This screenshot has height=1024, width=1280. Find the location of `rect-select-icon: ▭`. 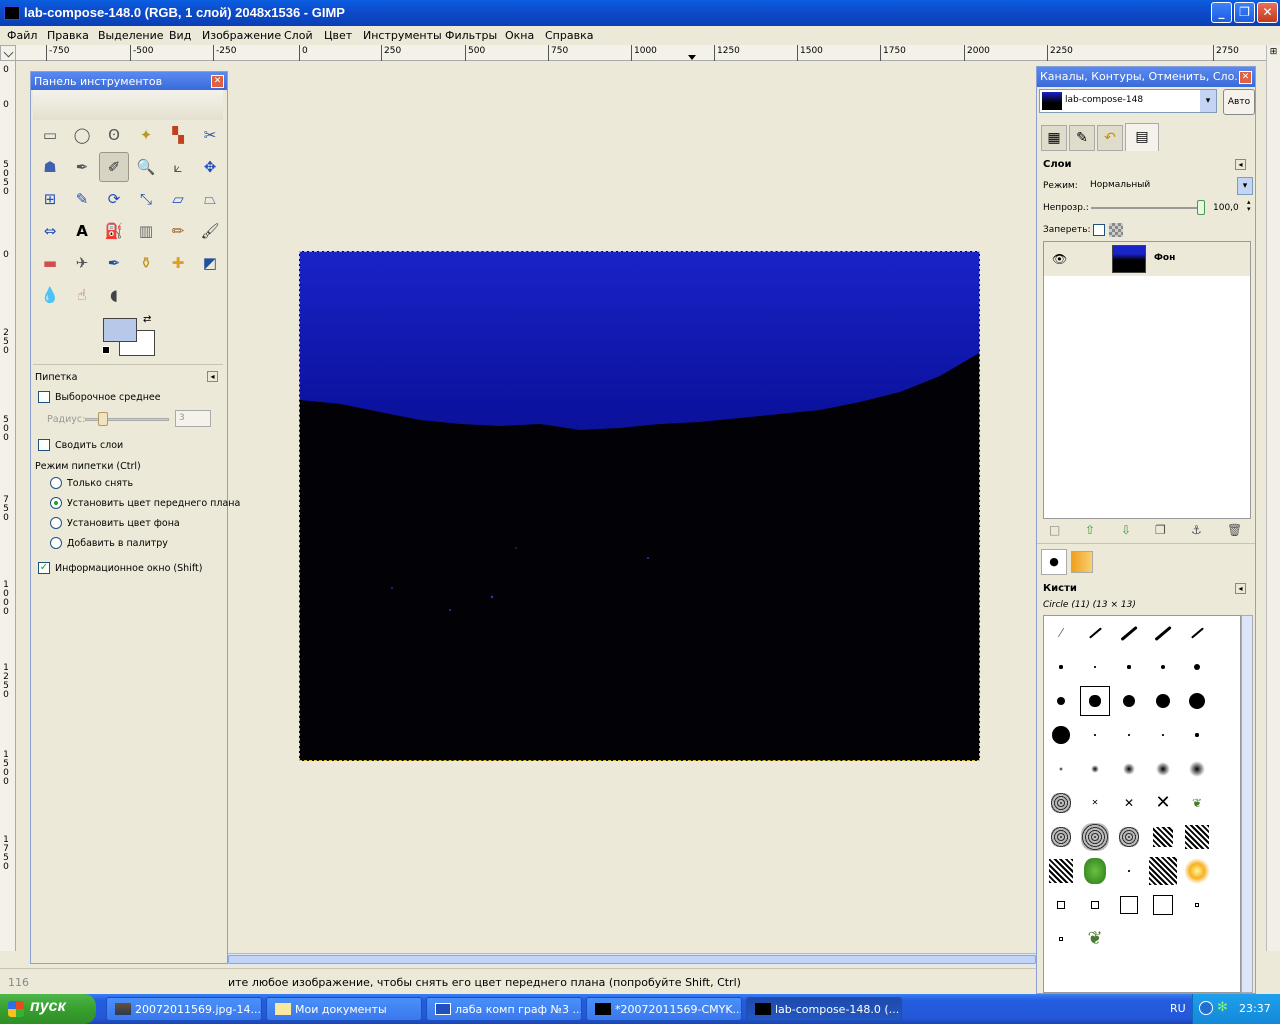

rect-select-icon: ▭ is located at coordinates (50, 135).